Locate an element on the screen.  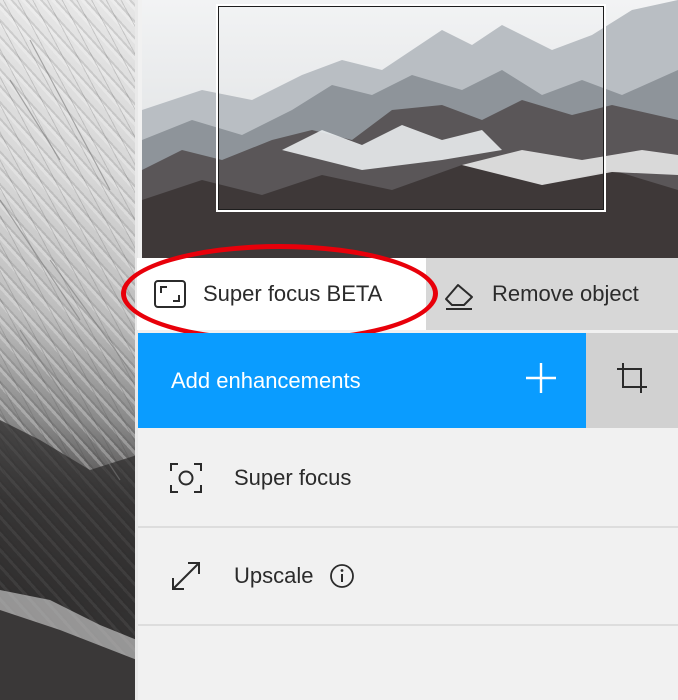
list-item-label: Super focus is located at coordinates (293, 477).